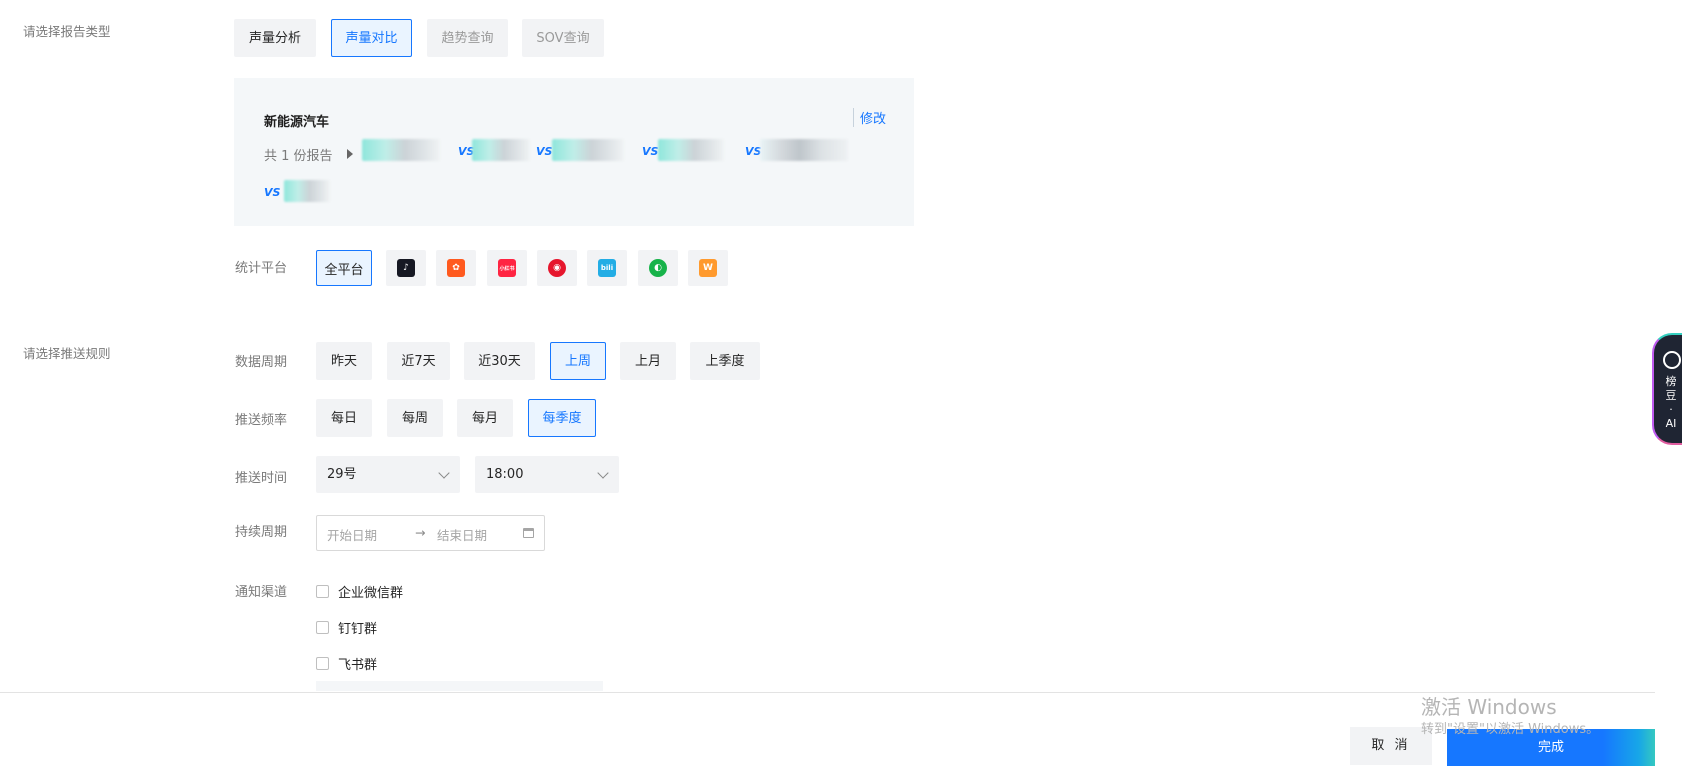  Describe the element at coordinates (430, 533) in the screenshot. I see `date-range-picker: 开始日期 → 结束日期` at that location.